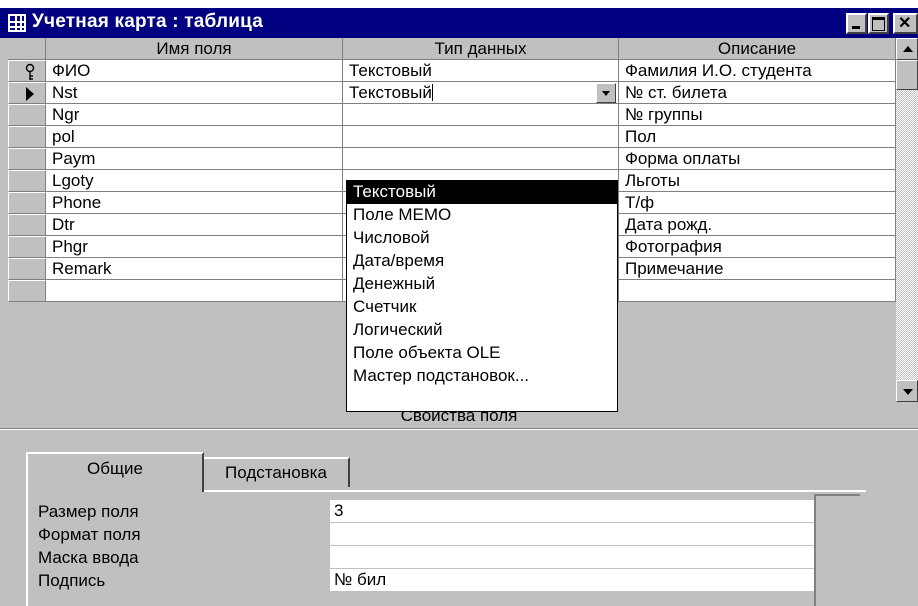 The width and height of the screenshot is (918, 606). Describe the element at coordinates (757, 93) in the screenshot. I see `description-cell: № ст. билета` at that location.